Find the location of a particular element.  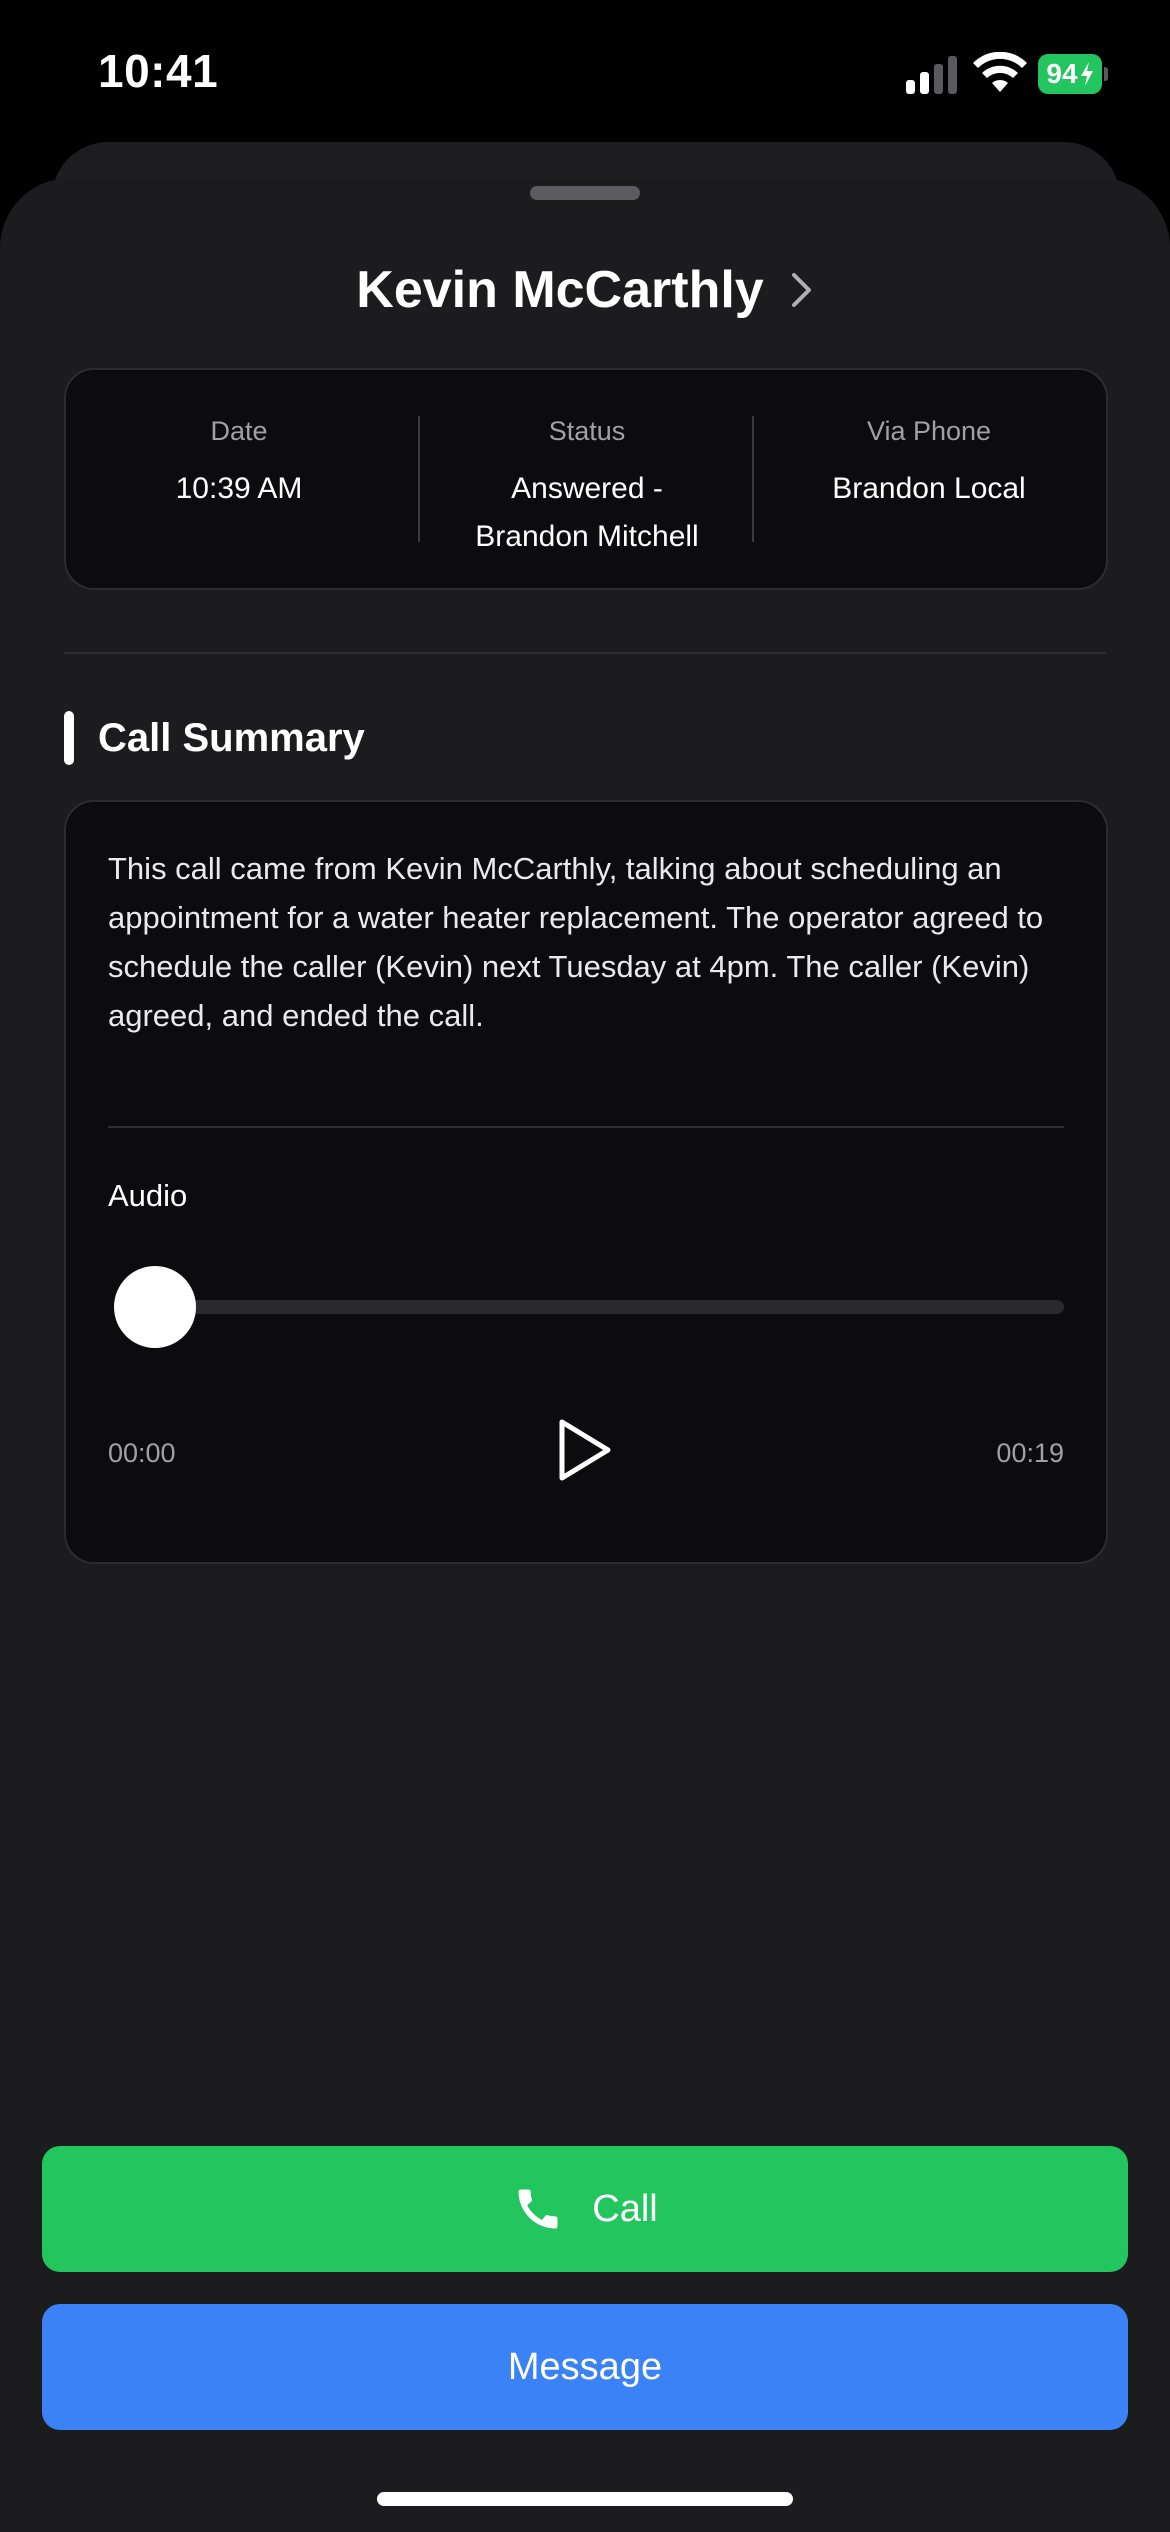

contact-header: Kevin McCarthly is located at coordinates (585, 290).